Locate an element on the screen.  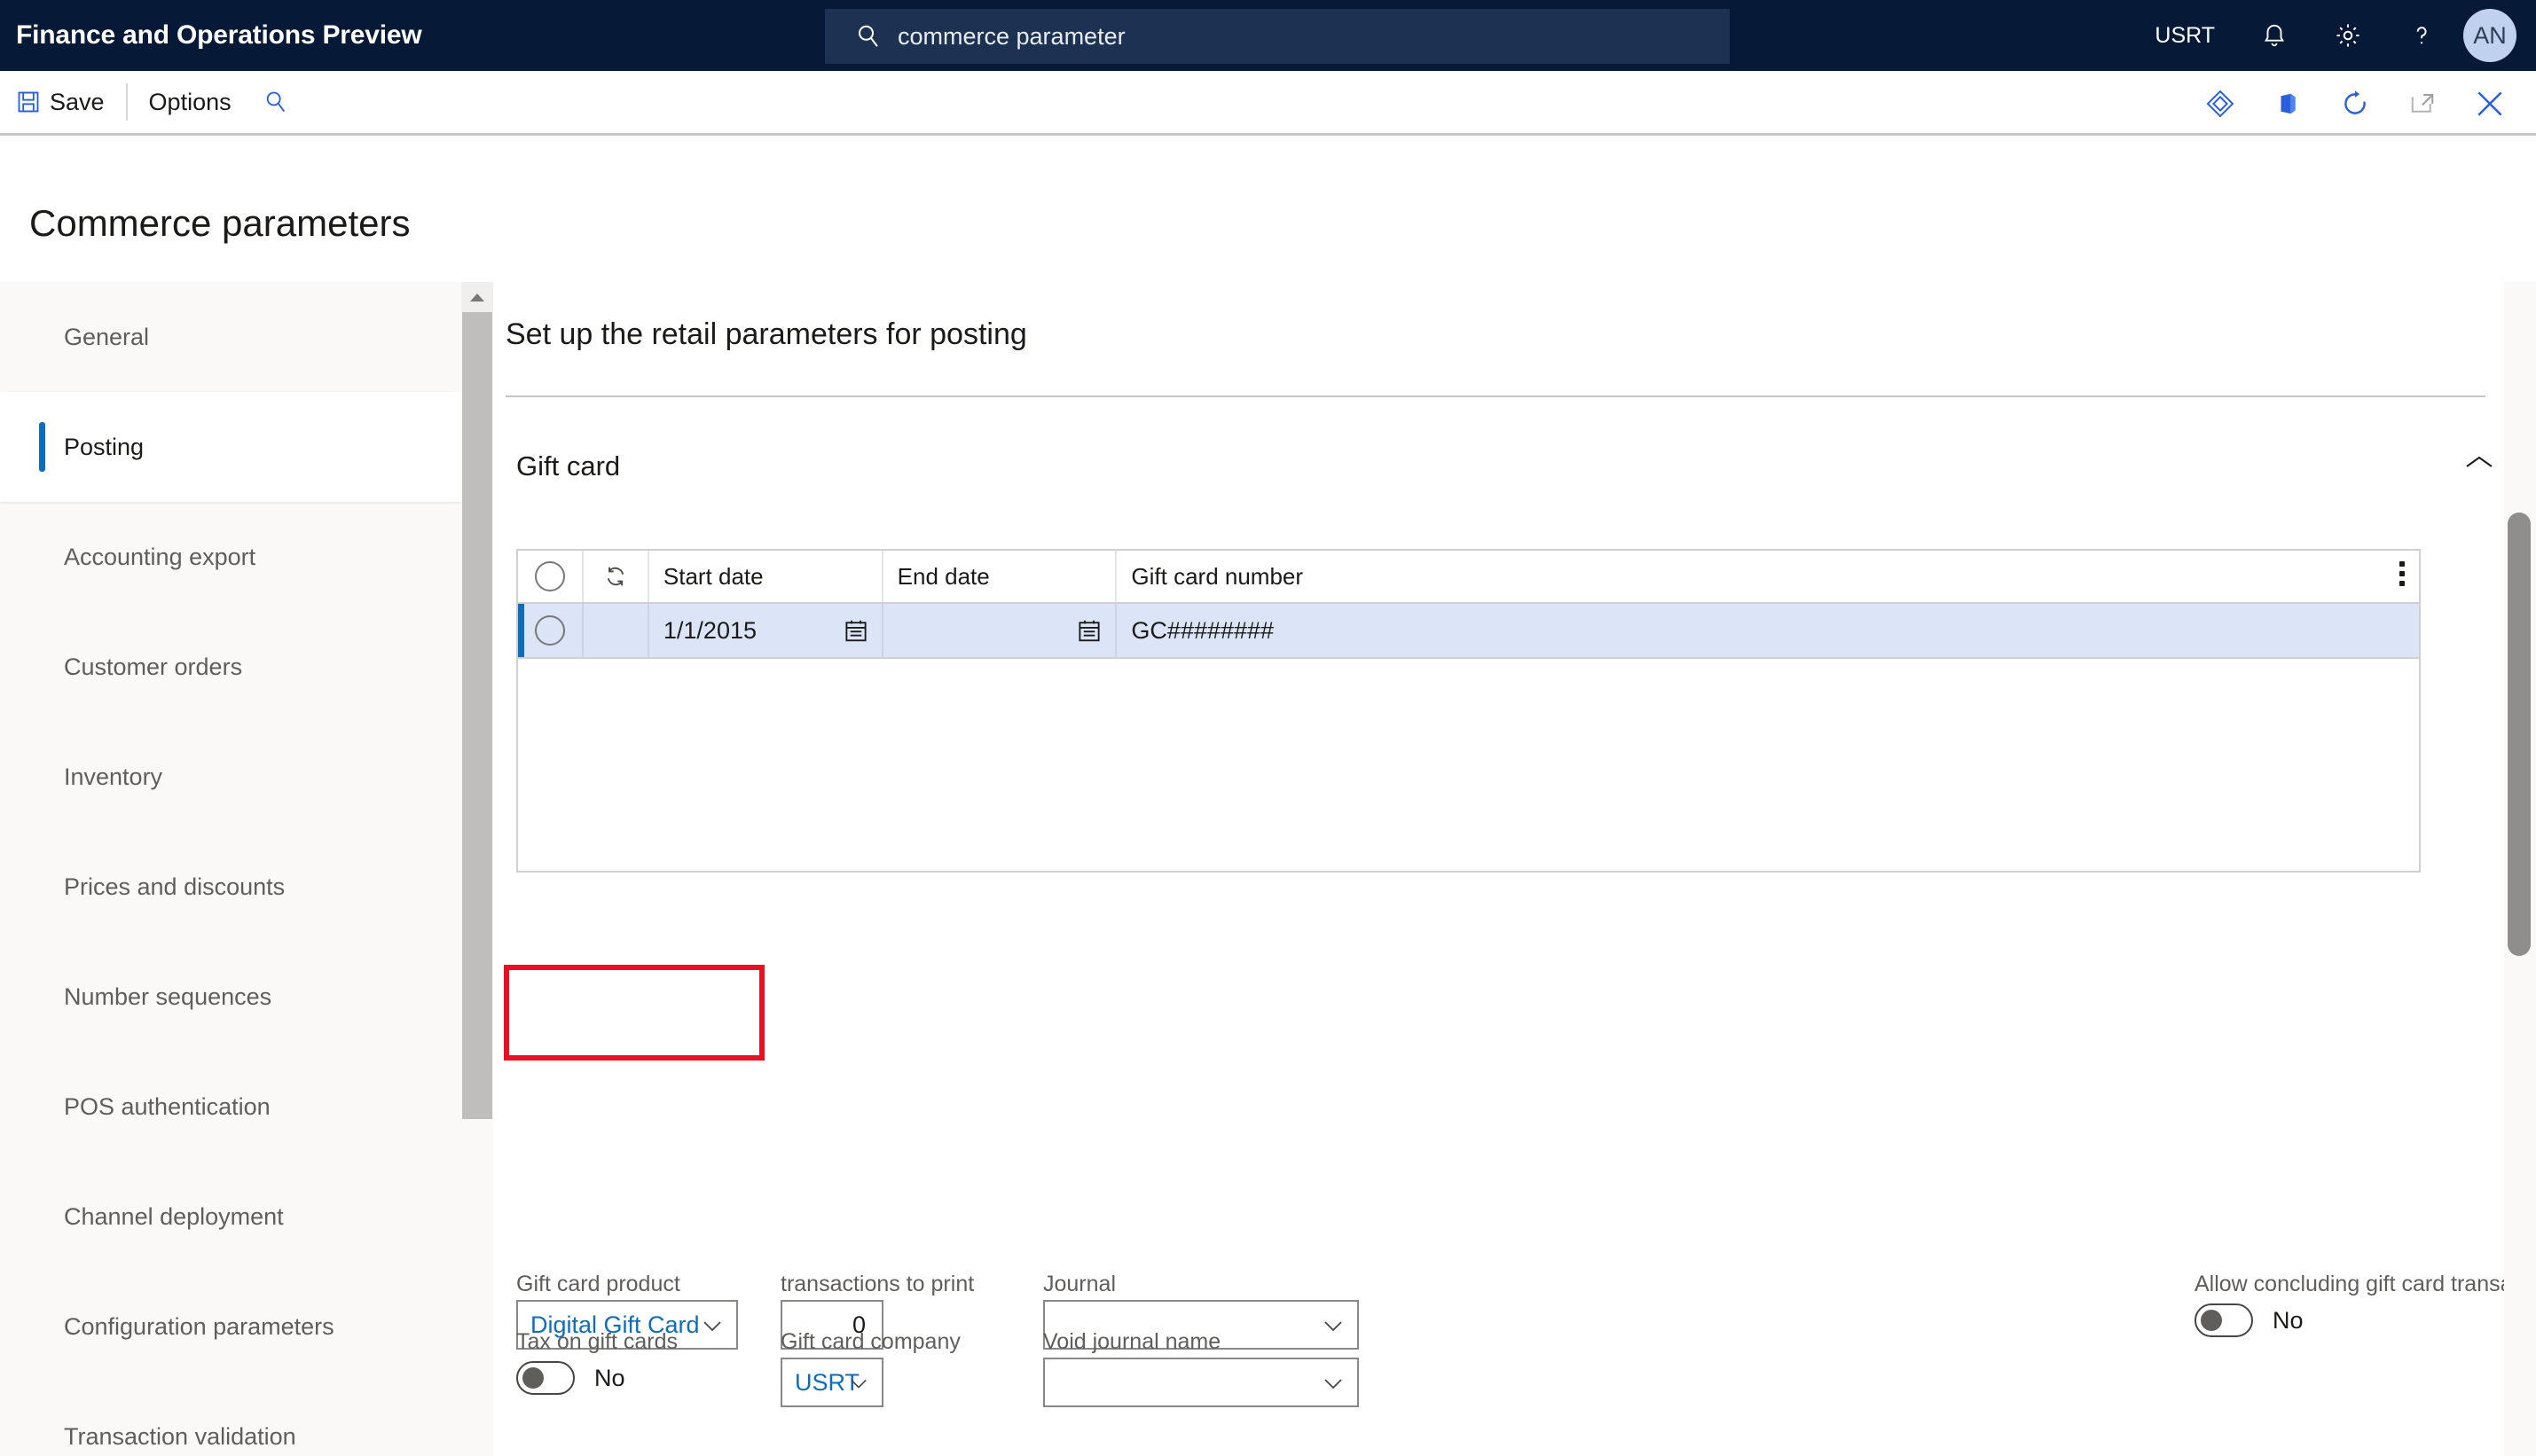
avatar: AN is located at coordinates (2489, 35).